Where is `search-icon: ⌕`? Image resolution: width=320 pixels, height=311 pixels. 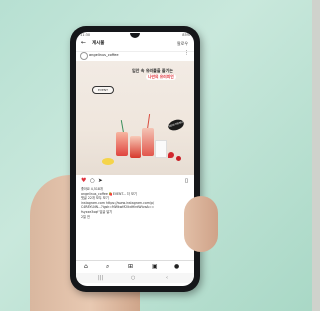 search-icon: ⌕ is located at coordinates (107, 266).